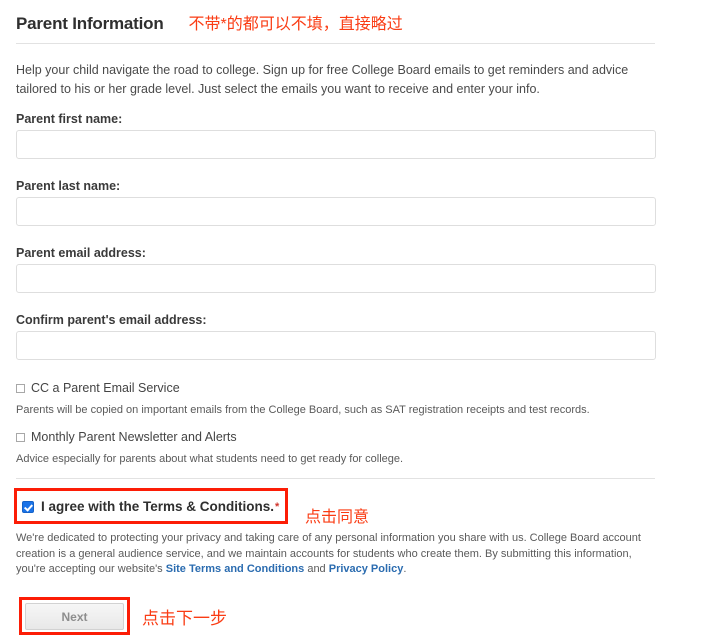 This screenshot has width=716, height=635. Describe the element at coordinates (68, 186) in the screenshot. I see `label-parent-last-name: Parent last name:` at that location.